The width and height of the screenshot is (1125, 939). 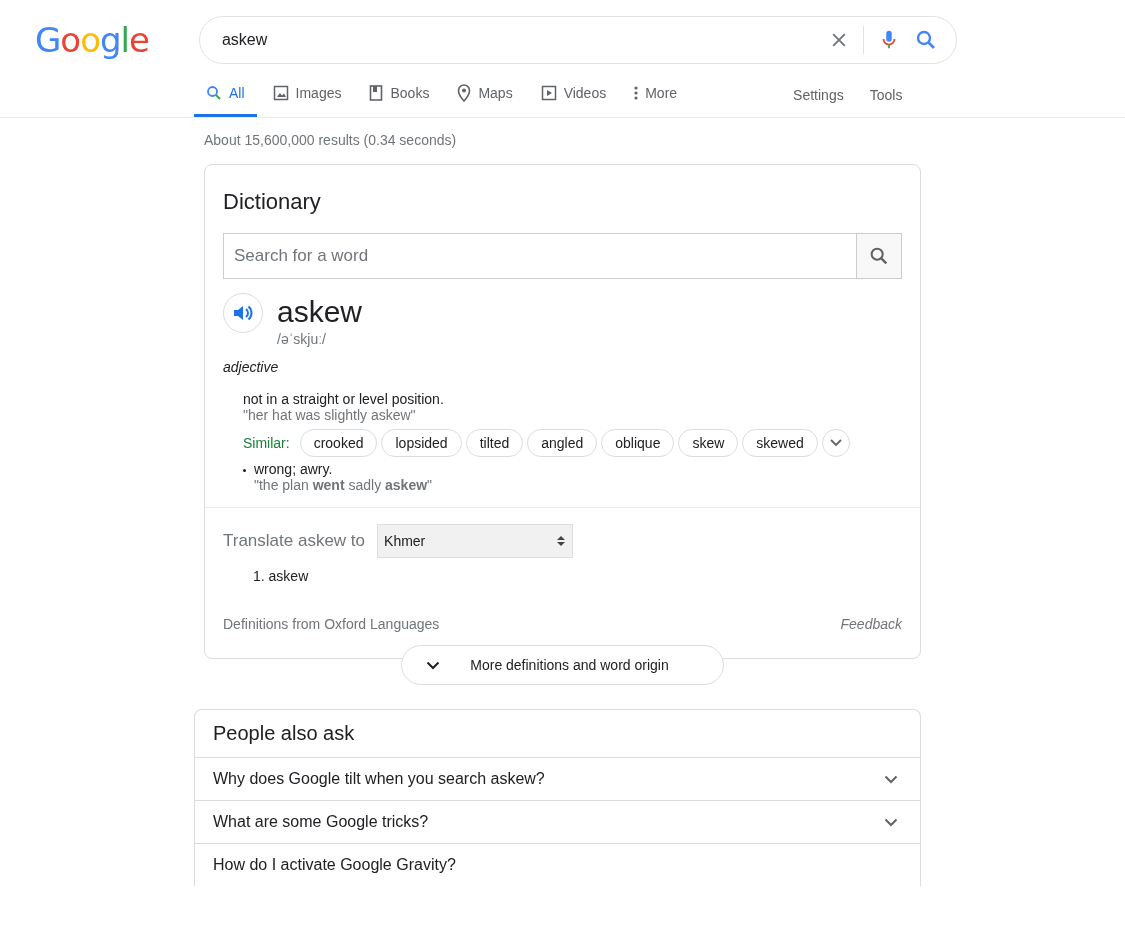 I want to click on search-button, so click(x=879, y=256).